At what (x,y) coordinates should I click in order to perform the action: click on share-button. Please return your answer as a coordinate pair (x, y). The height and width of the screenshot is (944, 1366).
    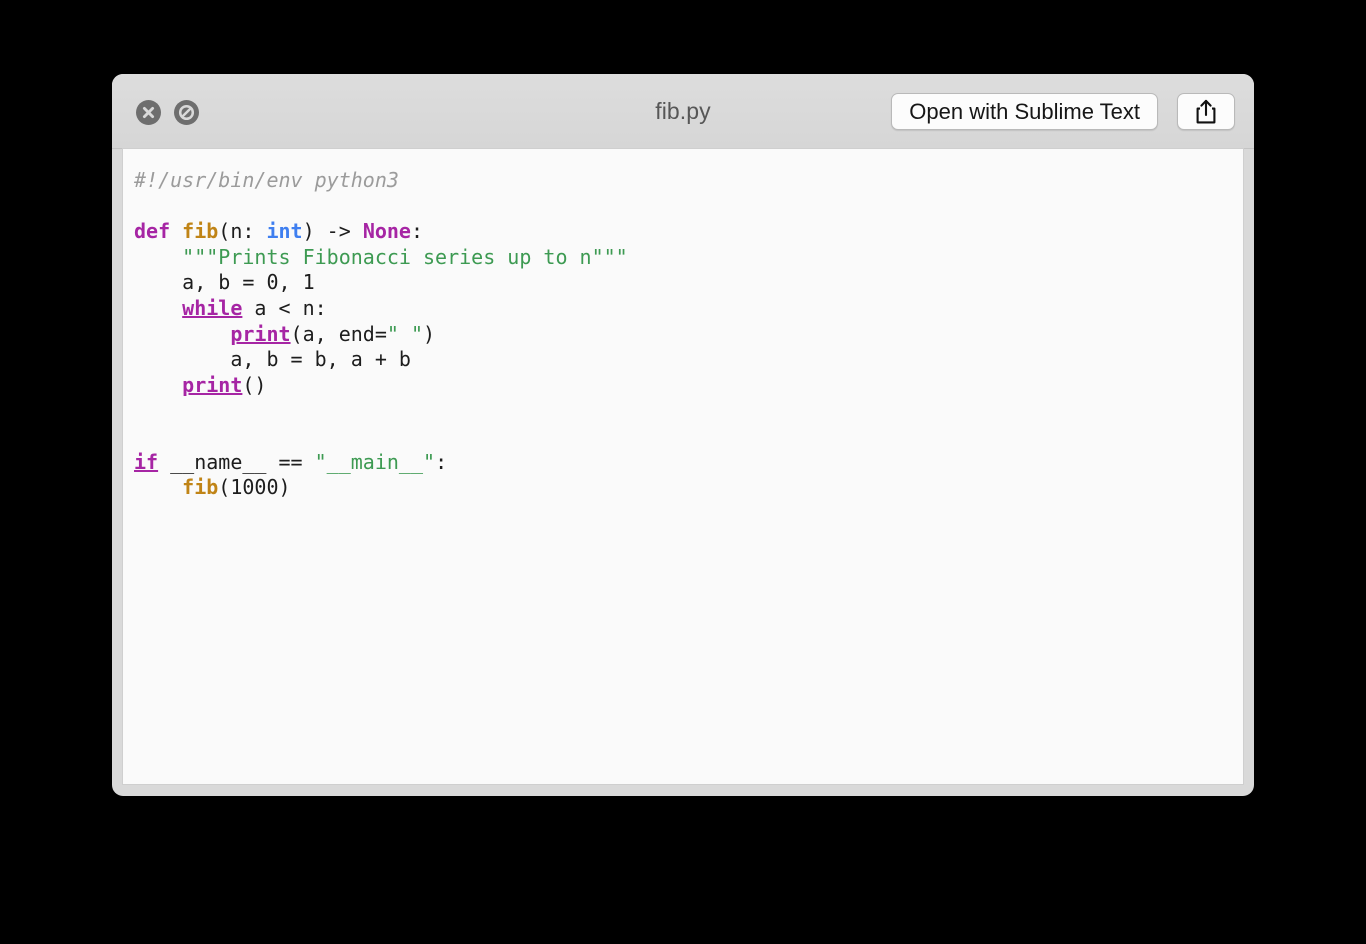
    Looking at the image, I should click on (1206, 111).